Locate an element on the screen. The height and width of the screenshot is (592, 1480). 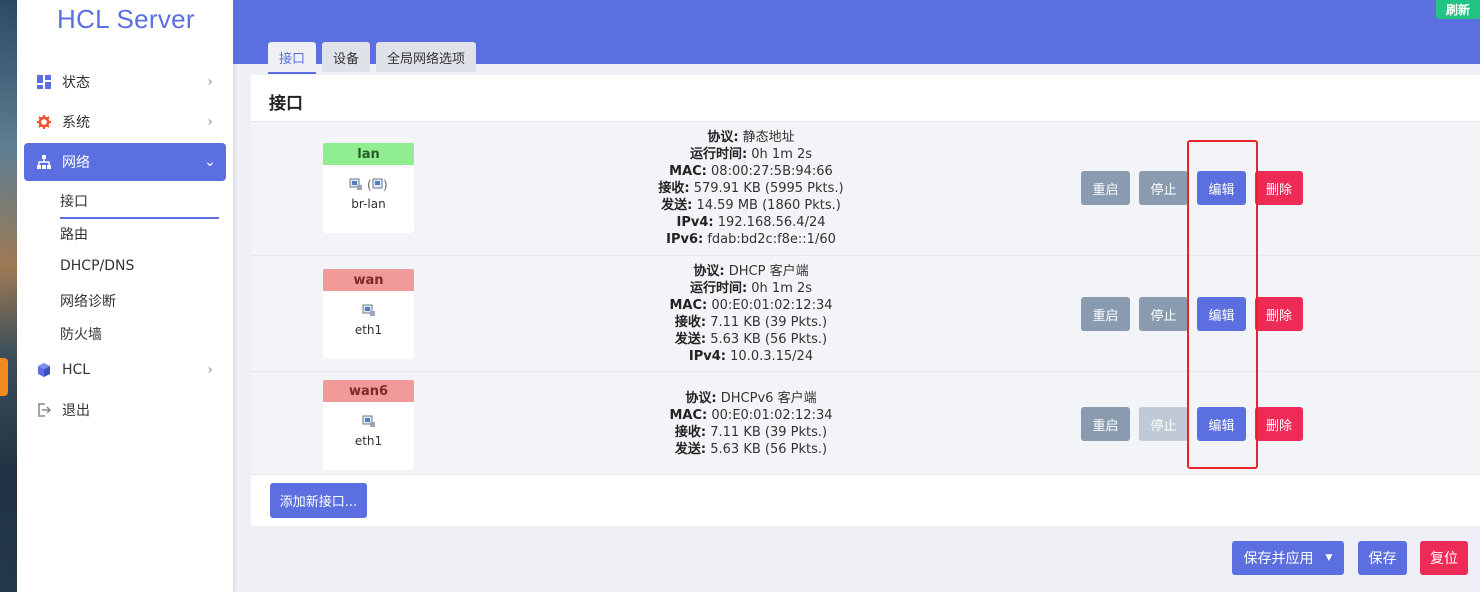
tab-interfaces: 接口 is located at coordinates (292, 58).